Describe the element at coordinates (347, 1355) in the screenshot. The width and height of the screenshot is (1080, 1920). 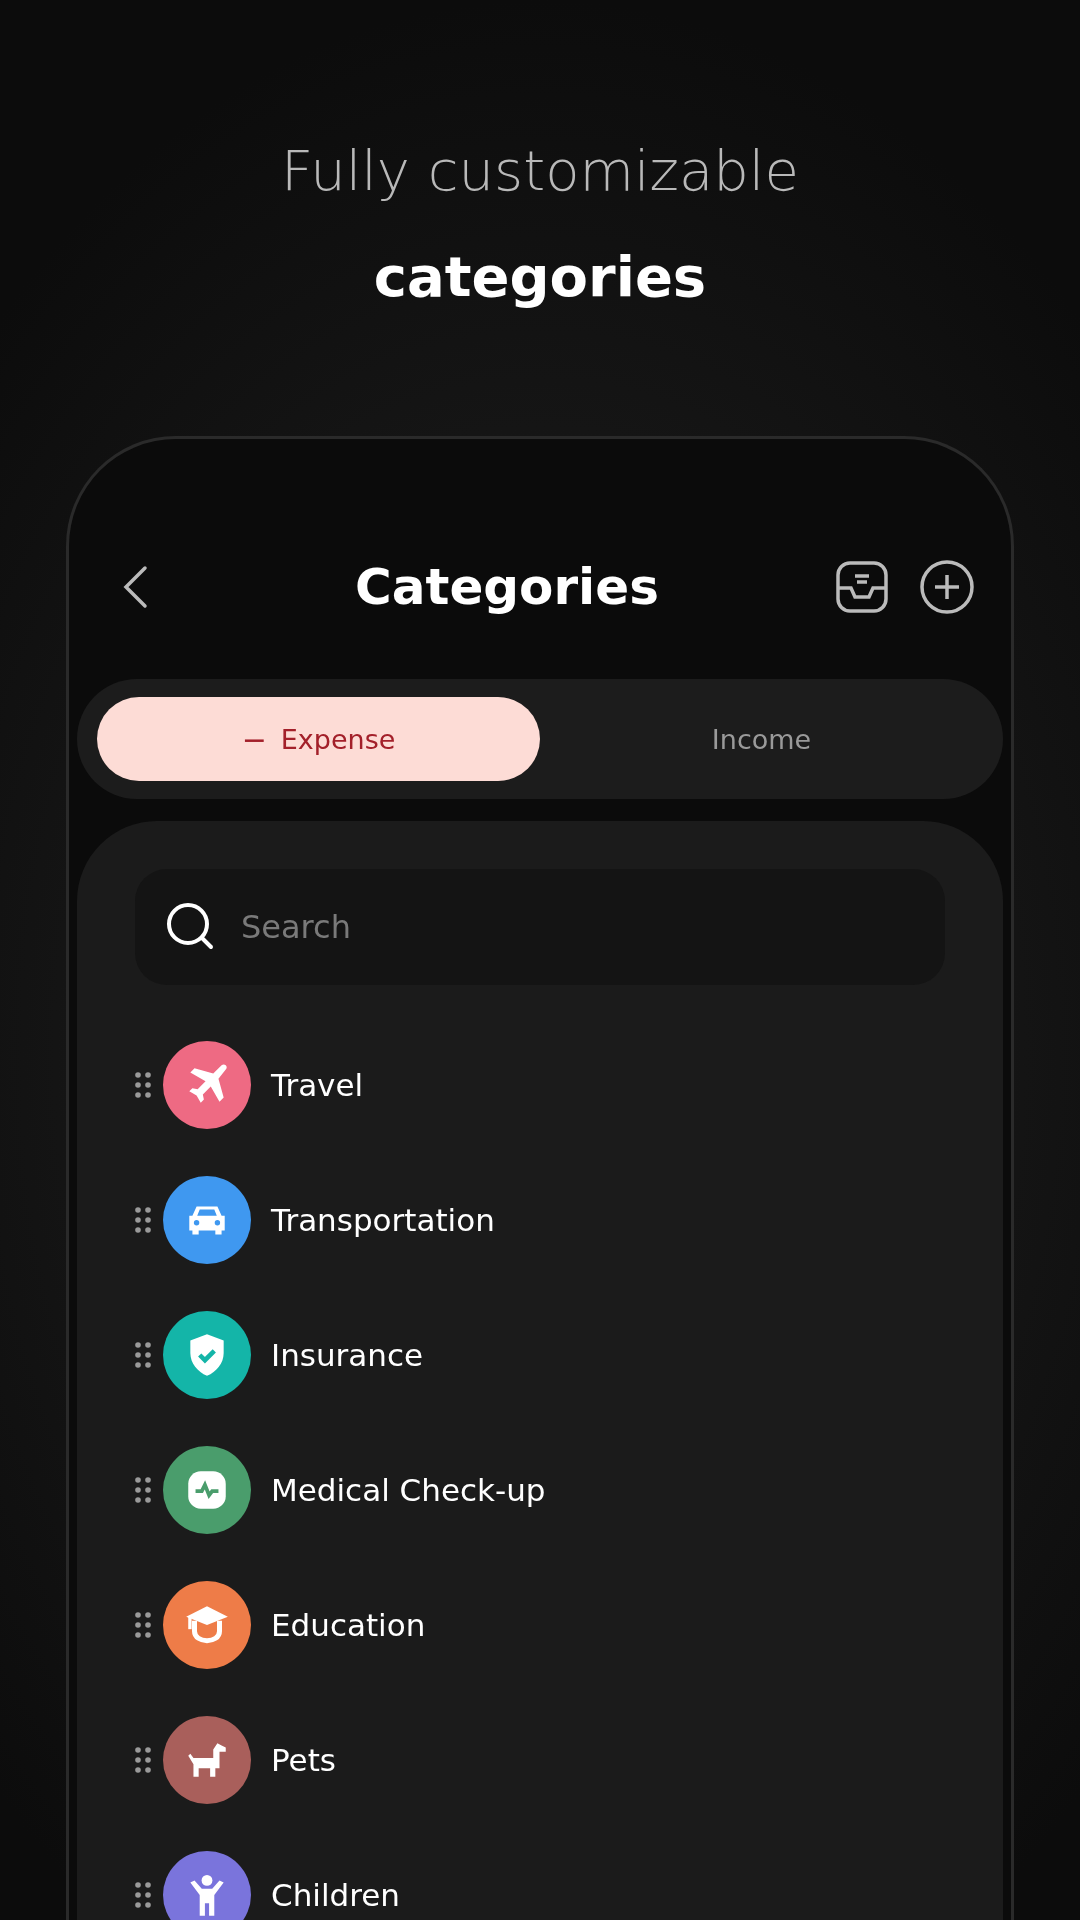
I see `category-name: Insurance` at that location.